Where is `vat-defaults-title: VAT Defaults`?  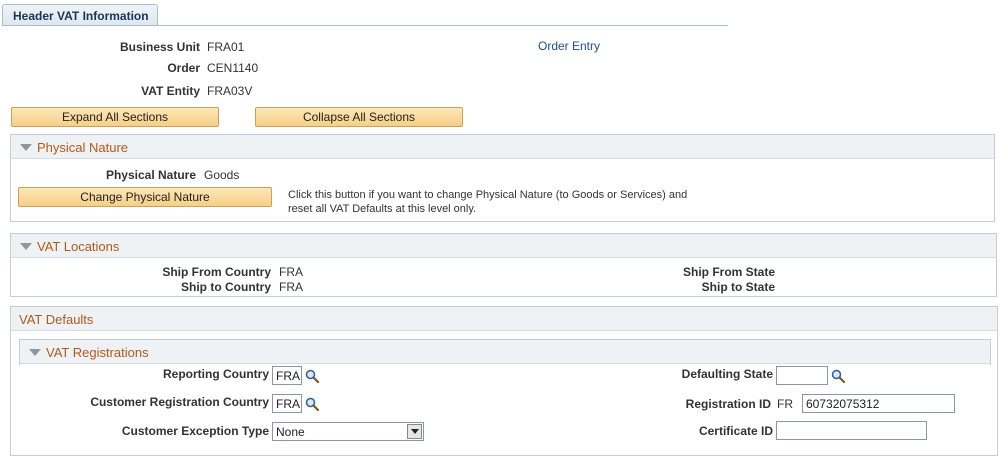
vat-defaults-title: VAT Defaults is located at coordinates (56, 319).